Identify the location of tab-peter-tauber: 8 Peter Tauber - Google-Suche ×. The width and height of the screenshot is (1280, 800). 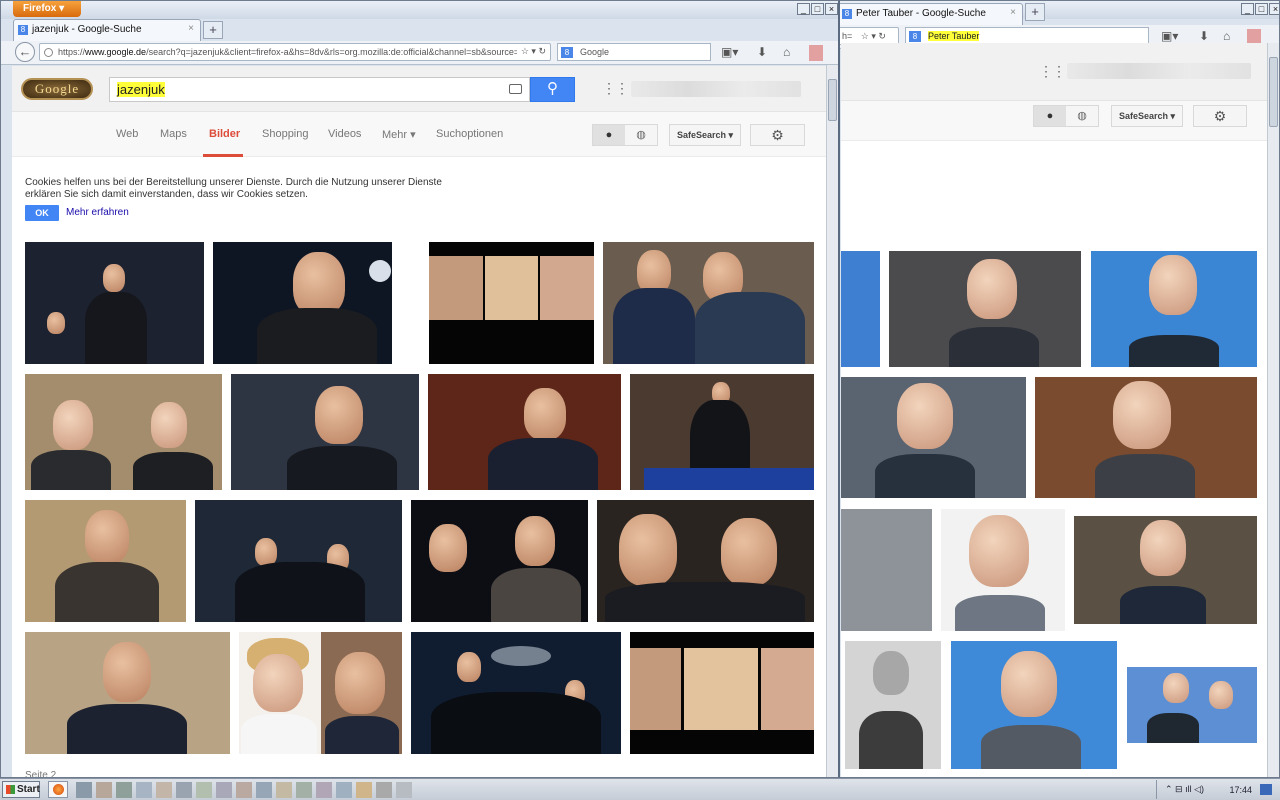
(930, 14).